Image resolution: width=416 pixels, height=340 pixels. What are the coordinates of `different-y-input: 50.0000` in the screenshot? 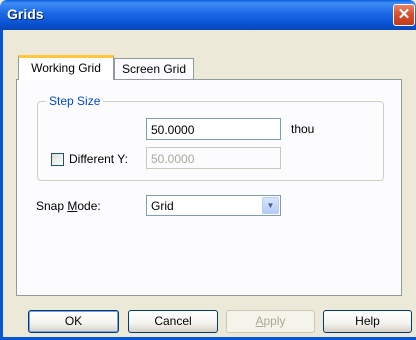 It's located at (213, 158).